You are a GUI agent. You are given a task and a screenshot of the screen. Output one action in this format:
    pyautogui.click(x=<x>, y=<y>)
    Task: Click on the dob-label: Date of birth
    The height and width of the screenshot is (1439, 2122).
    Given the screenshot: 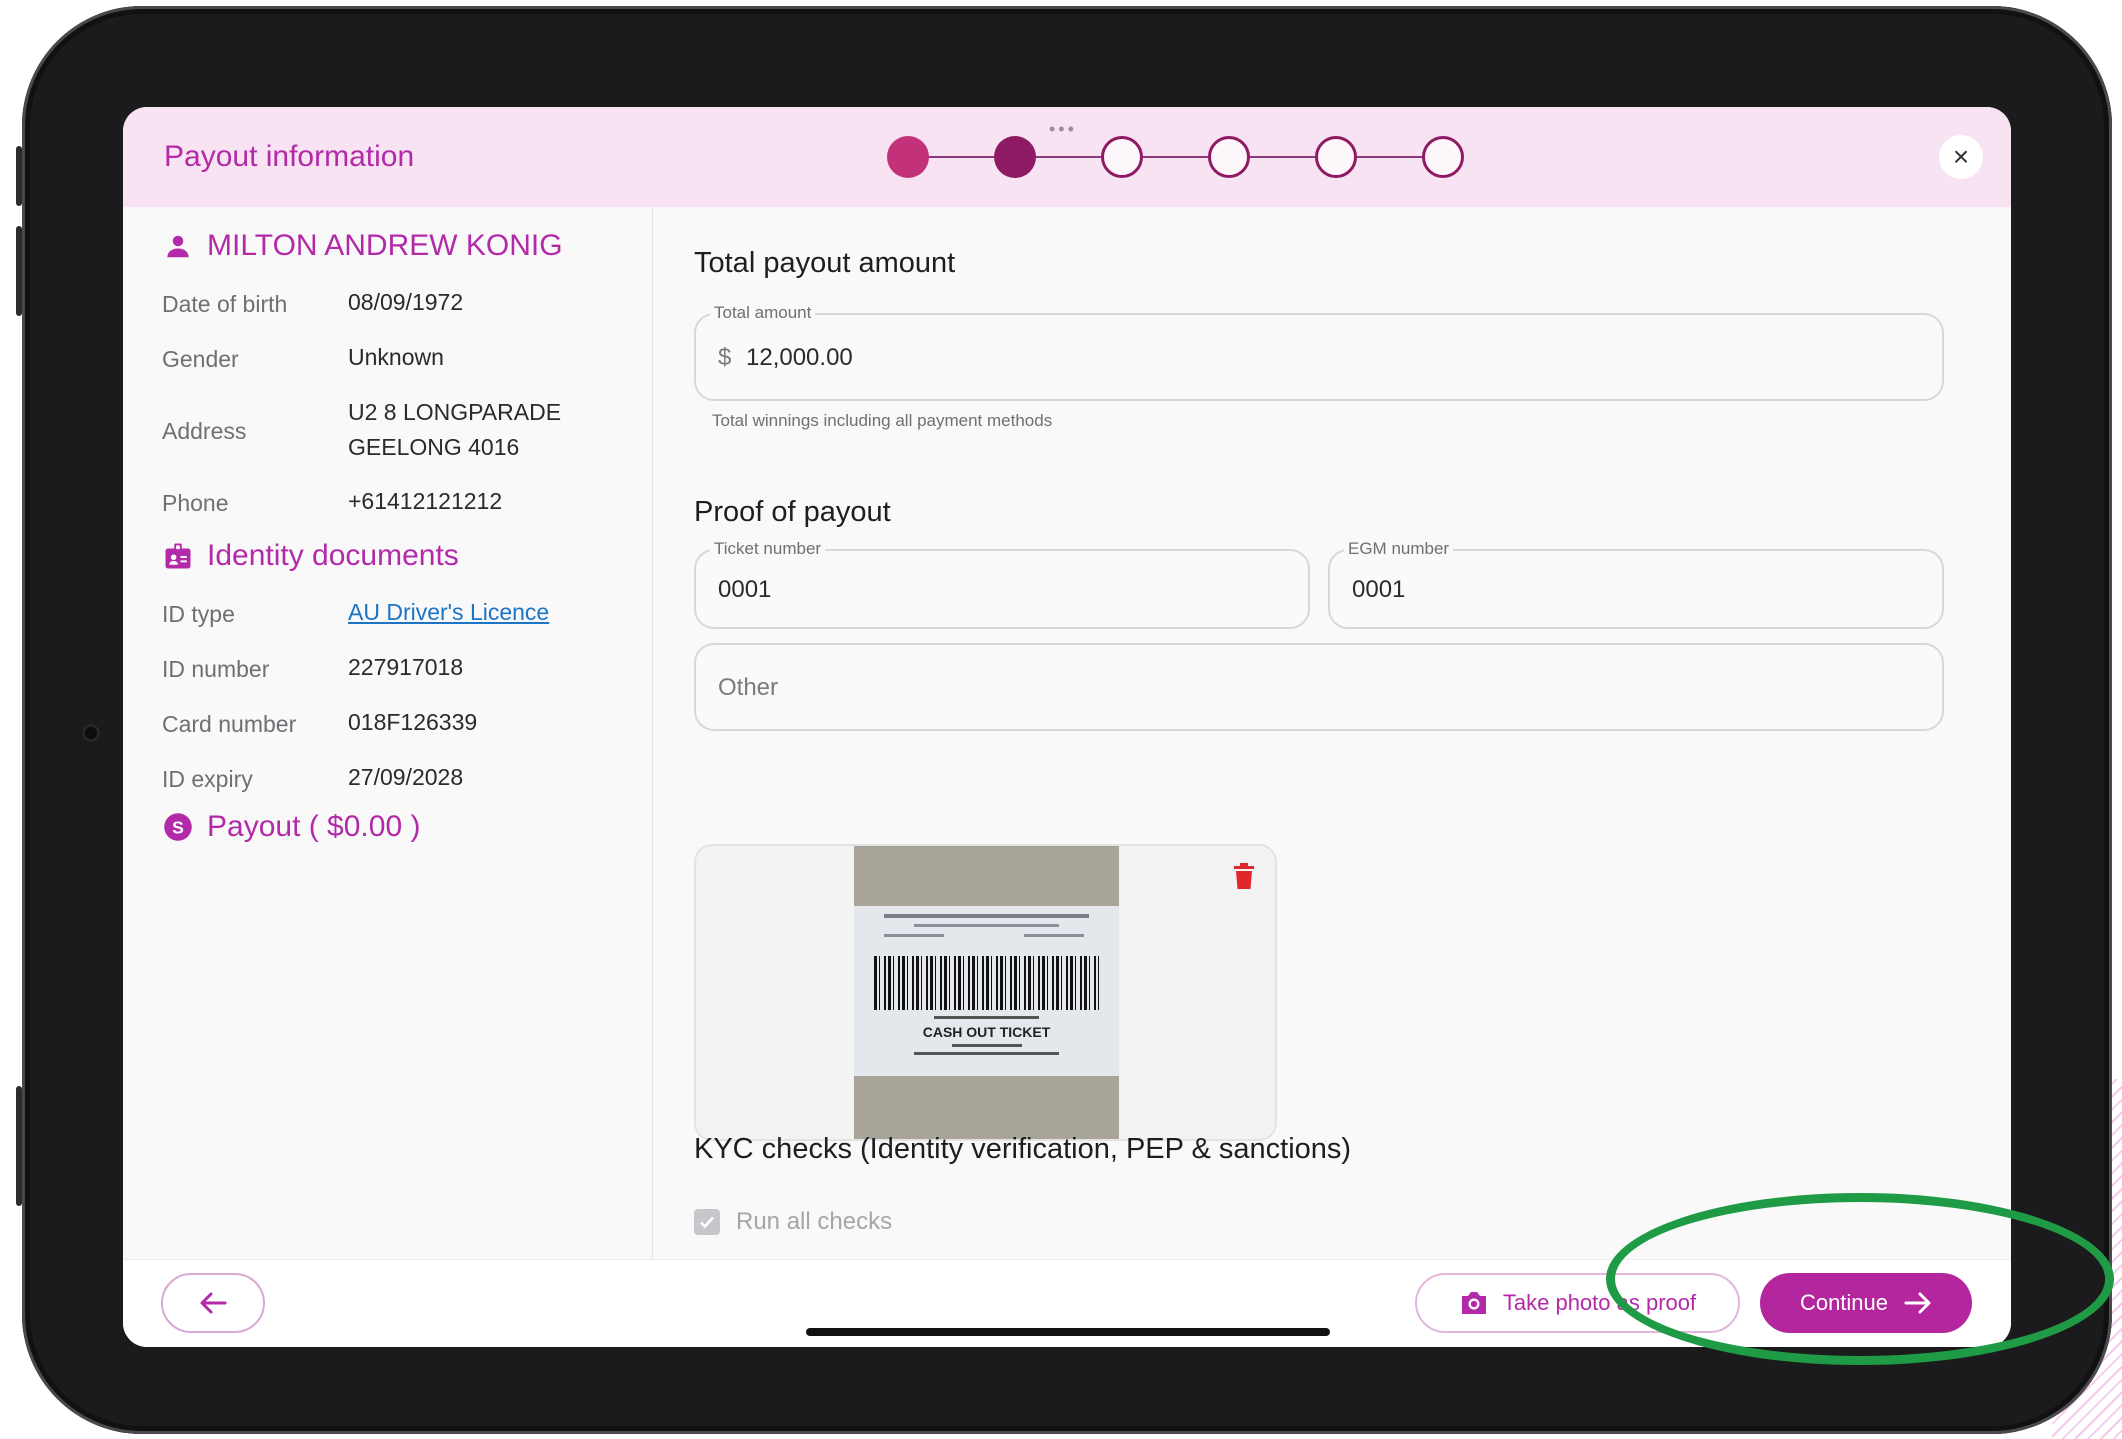 What is the action you would take?
    pyautogui.click(x=225, y=304)
    